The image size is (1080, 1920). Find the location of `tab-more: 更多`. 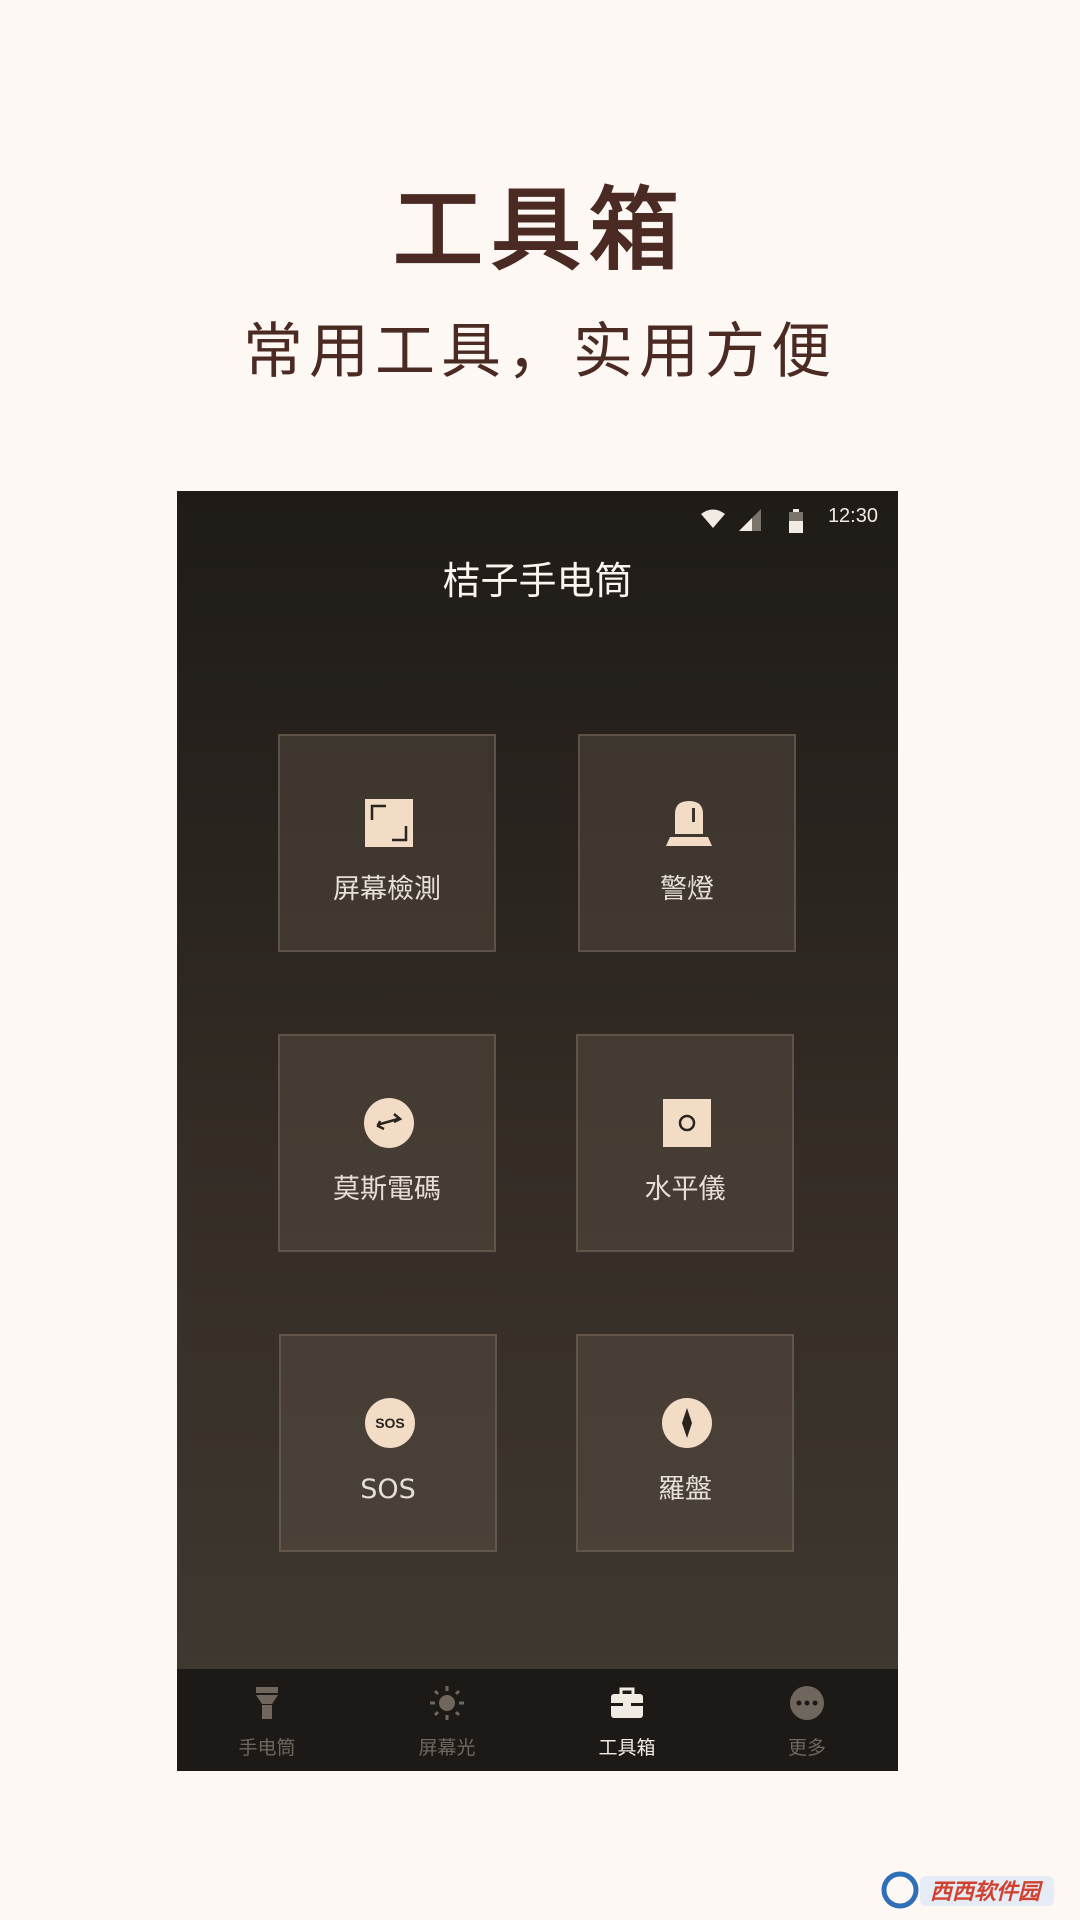

tab-more: 更多 is located at coordinates (807, 1720).